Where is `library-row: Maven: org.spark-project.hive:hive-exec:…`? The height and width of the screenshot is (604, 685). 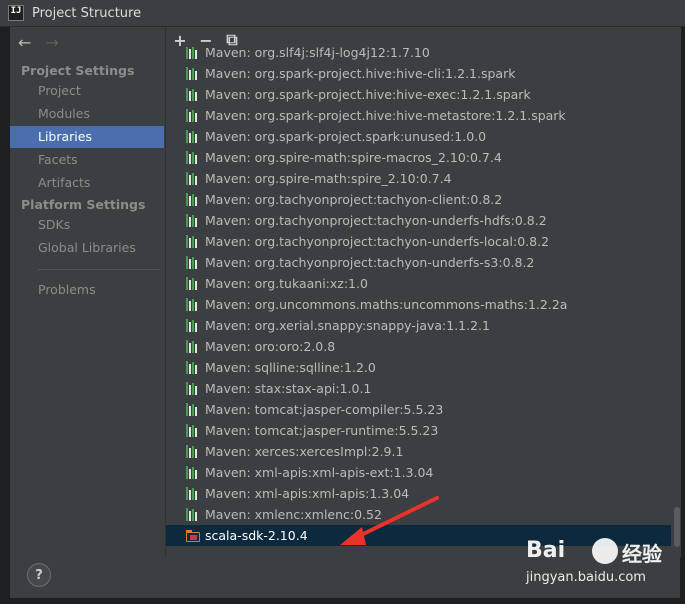 library-row: Maven: org.spark-project.hive:hive-exec:… is located at coordinates (418, 94).